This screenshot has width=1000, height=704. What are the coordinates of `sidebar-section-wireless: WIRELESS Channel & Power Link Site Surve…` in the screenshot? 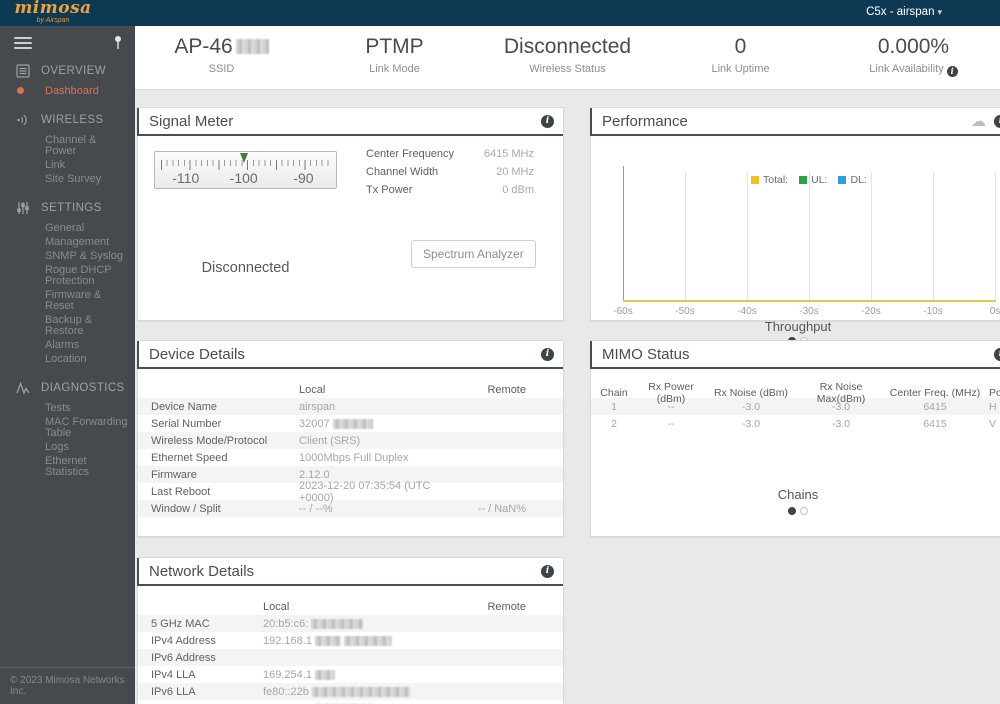 It's located at (67, 147).